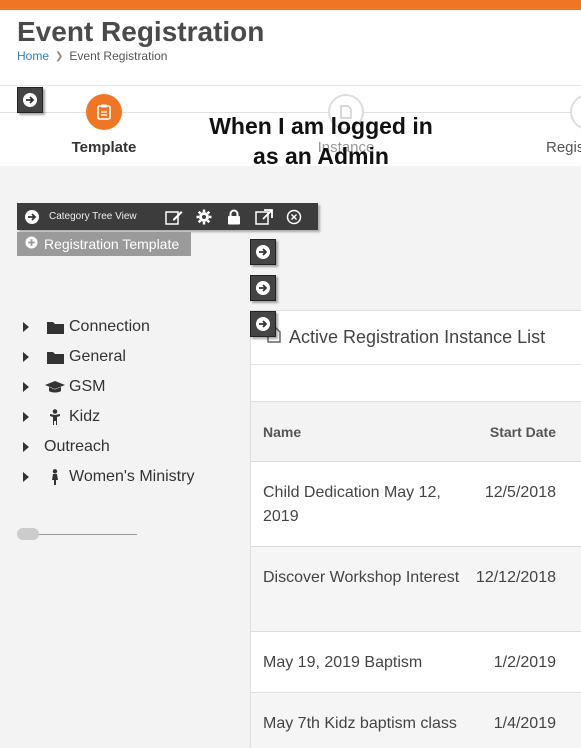 This screenshot has height=748, width=581. Describe the element at coordinates (104, 112) in the screenshot. I see `clipboard-icon` at that location.